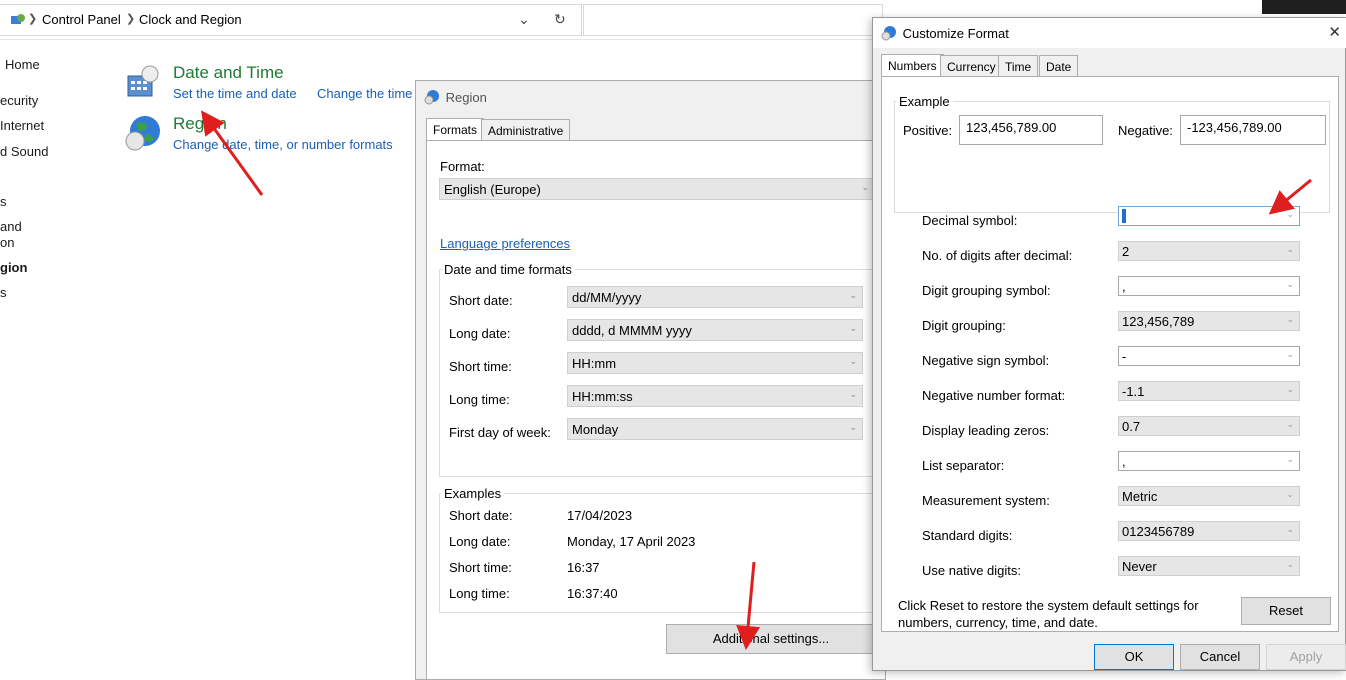 This screenshot has height=680, width=1346. Describe the element at coordinates (715, 429) in the screenshot. I see `first-day-select: Monday ⌄` at that location.